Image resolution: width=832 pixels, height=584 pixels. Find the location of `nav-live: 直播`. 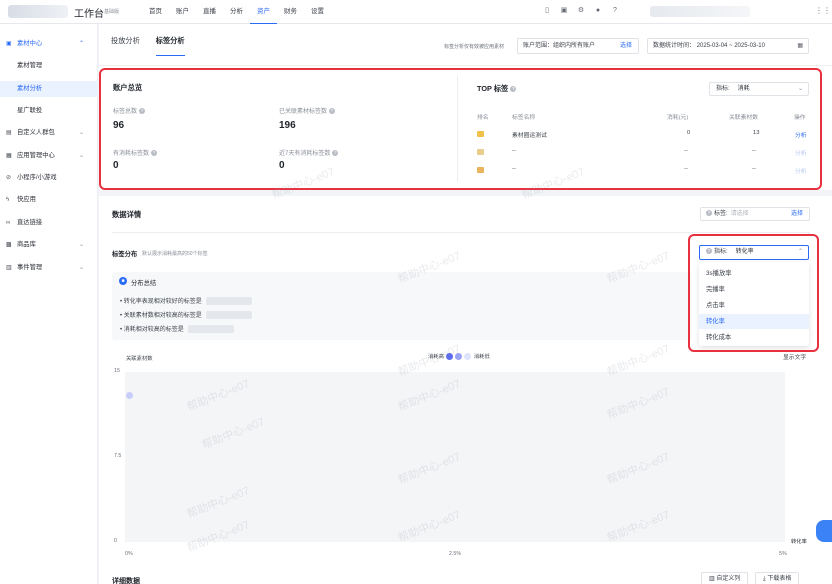

nav-live: 直播 is located at coordinates (209, 12).